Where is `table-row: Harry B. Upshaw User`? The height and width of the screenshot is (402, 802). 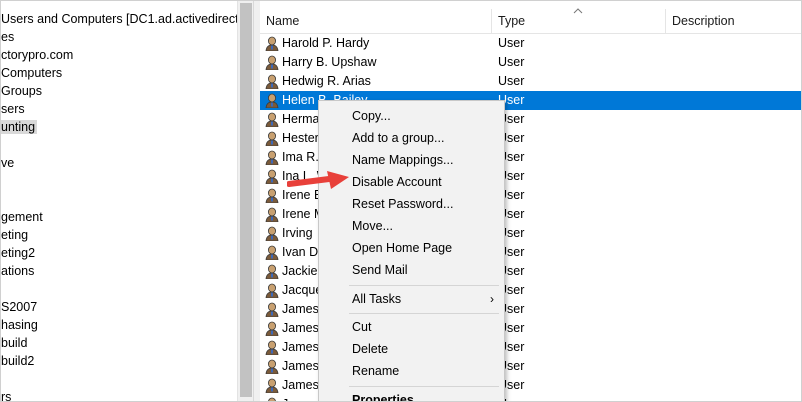 table-row: Harry B. Upshaw User is located at coordinates (530, 62).